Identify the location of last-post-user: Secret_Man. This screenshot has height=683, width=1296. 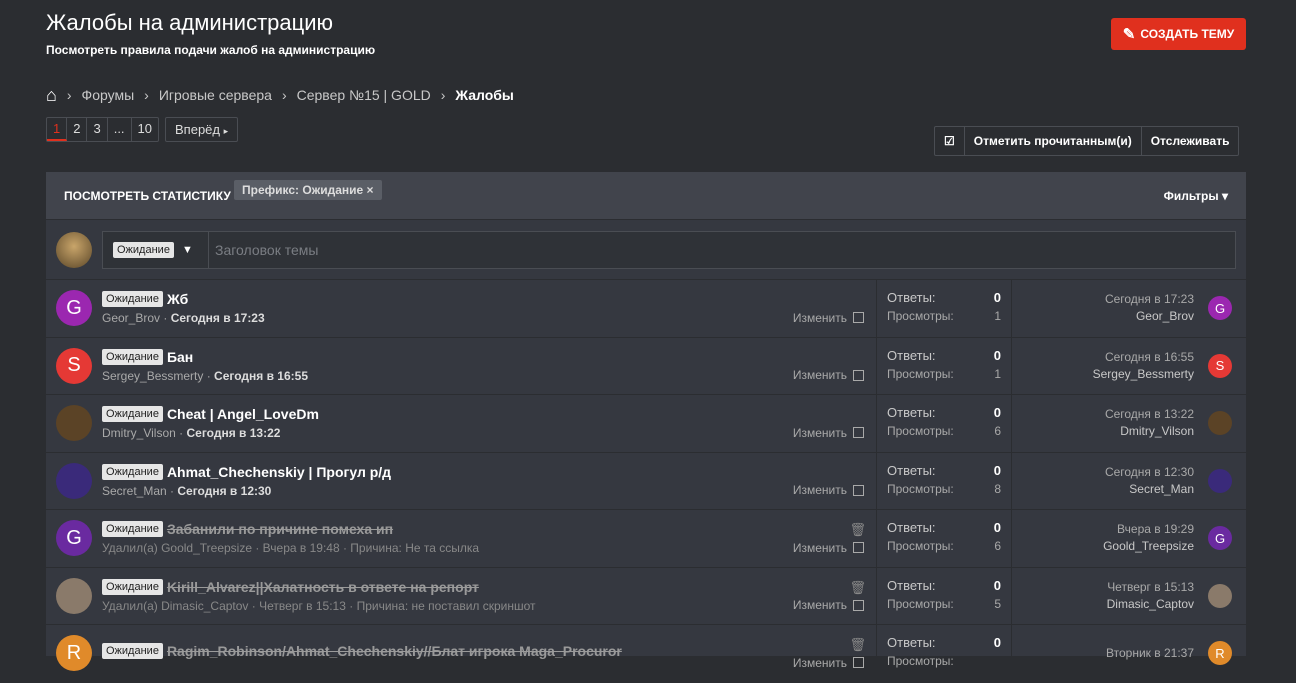
(1149, 489).